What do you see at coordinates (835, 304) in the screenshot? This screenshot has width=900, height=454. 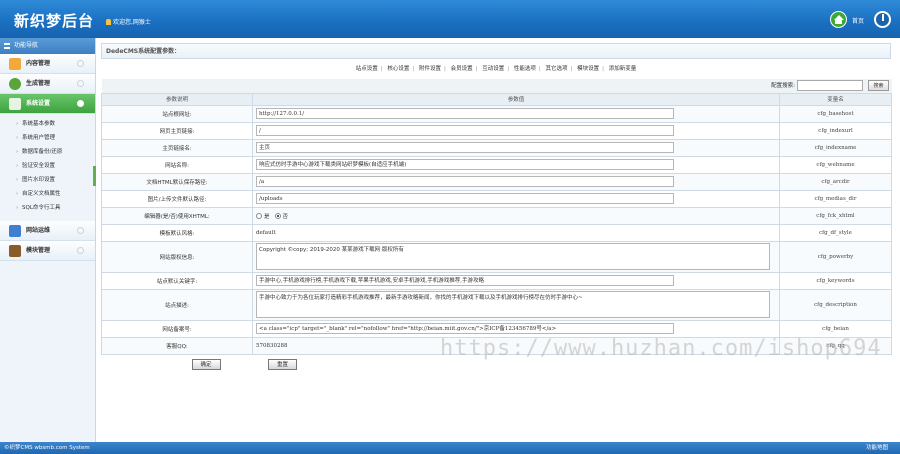 I see `variable-name: cfg_description` at bounding box center [835, 304].